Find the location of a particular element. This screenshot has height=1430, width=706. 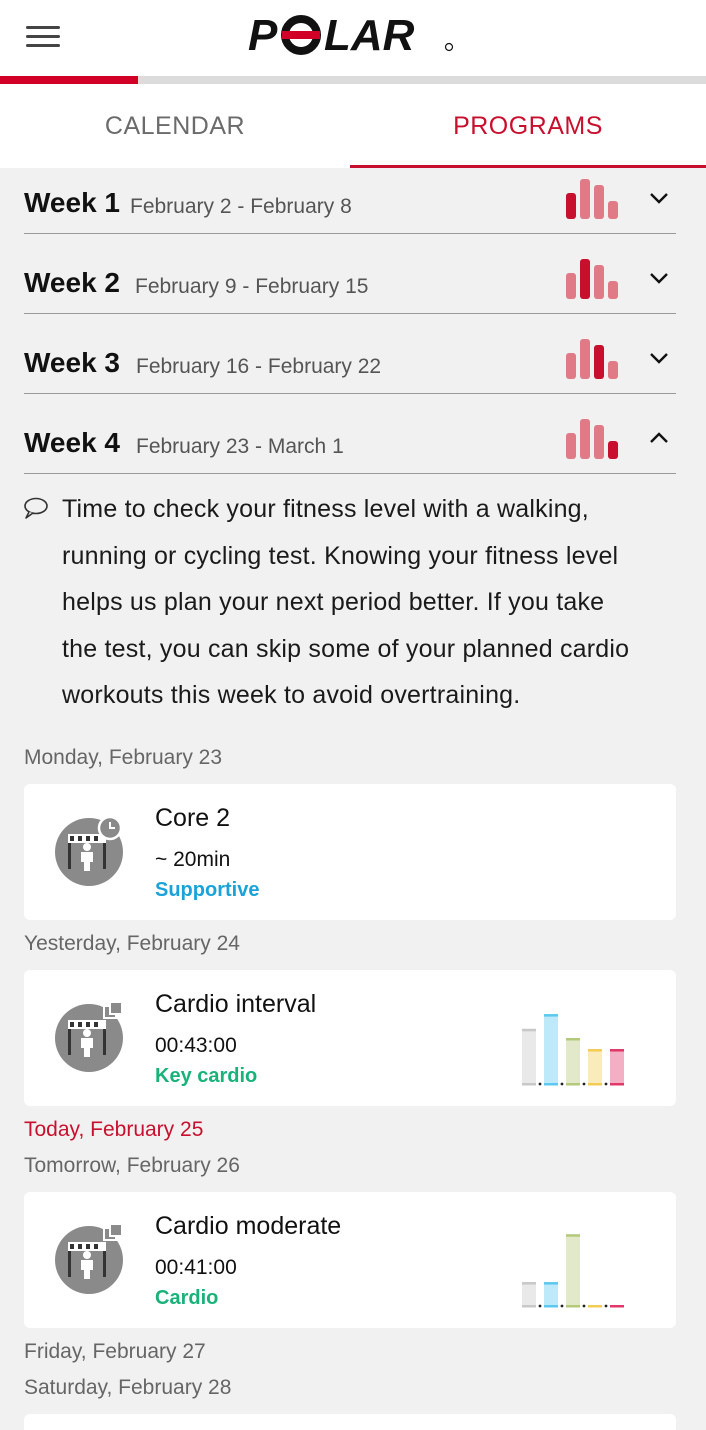

week-dates: February 9 - February 15 is located at coordinates (252, 286).